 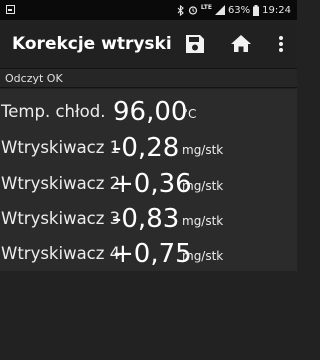 What do you see at coordinates (152, 184) in the screenshot?
I see `reading-value: +0,36` at bounding box center [152, 184].